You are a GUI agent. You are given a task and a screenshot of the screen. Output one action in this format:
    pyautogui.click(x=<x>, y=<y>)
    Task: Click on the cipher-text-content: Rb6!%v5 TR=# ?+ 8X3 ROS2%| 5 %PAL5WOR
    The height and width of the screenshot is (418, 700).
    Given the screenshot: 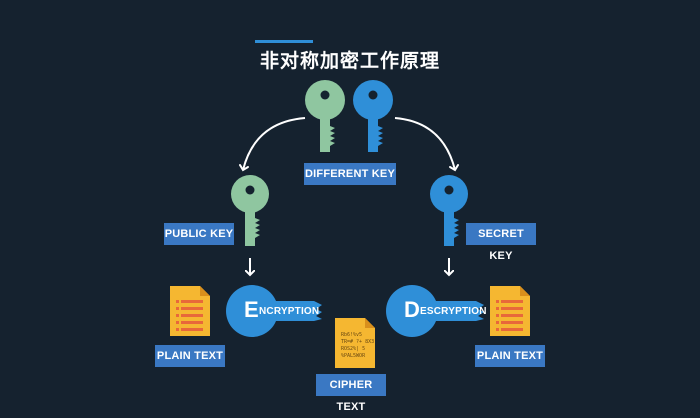 What is the action you would take?
    pyautogui.click(x=358, y=345)
    